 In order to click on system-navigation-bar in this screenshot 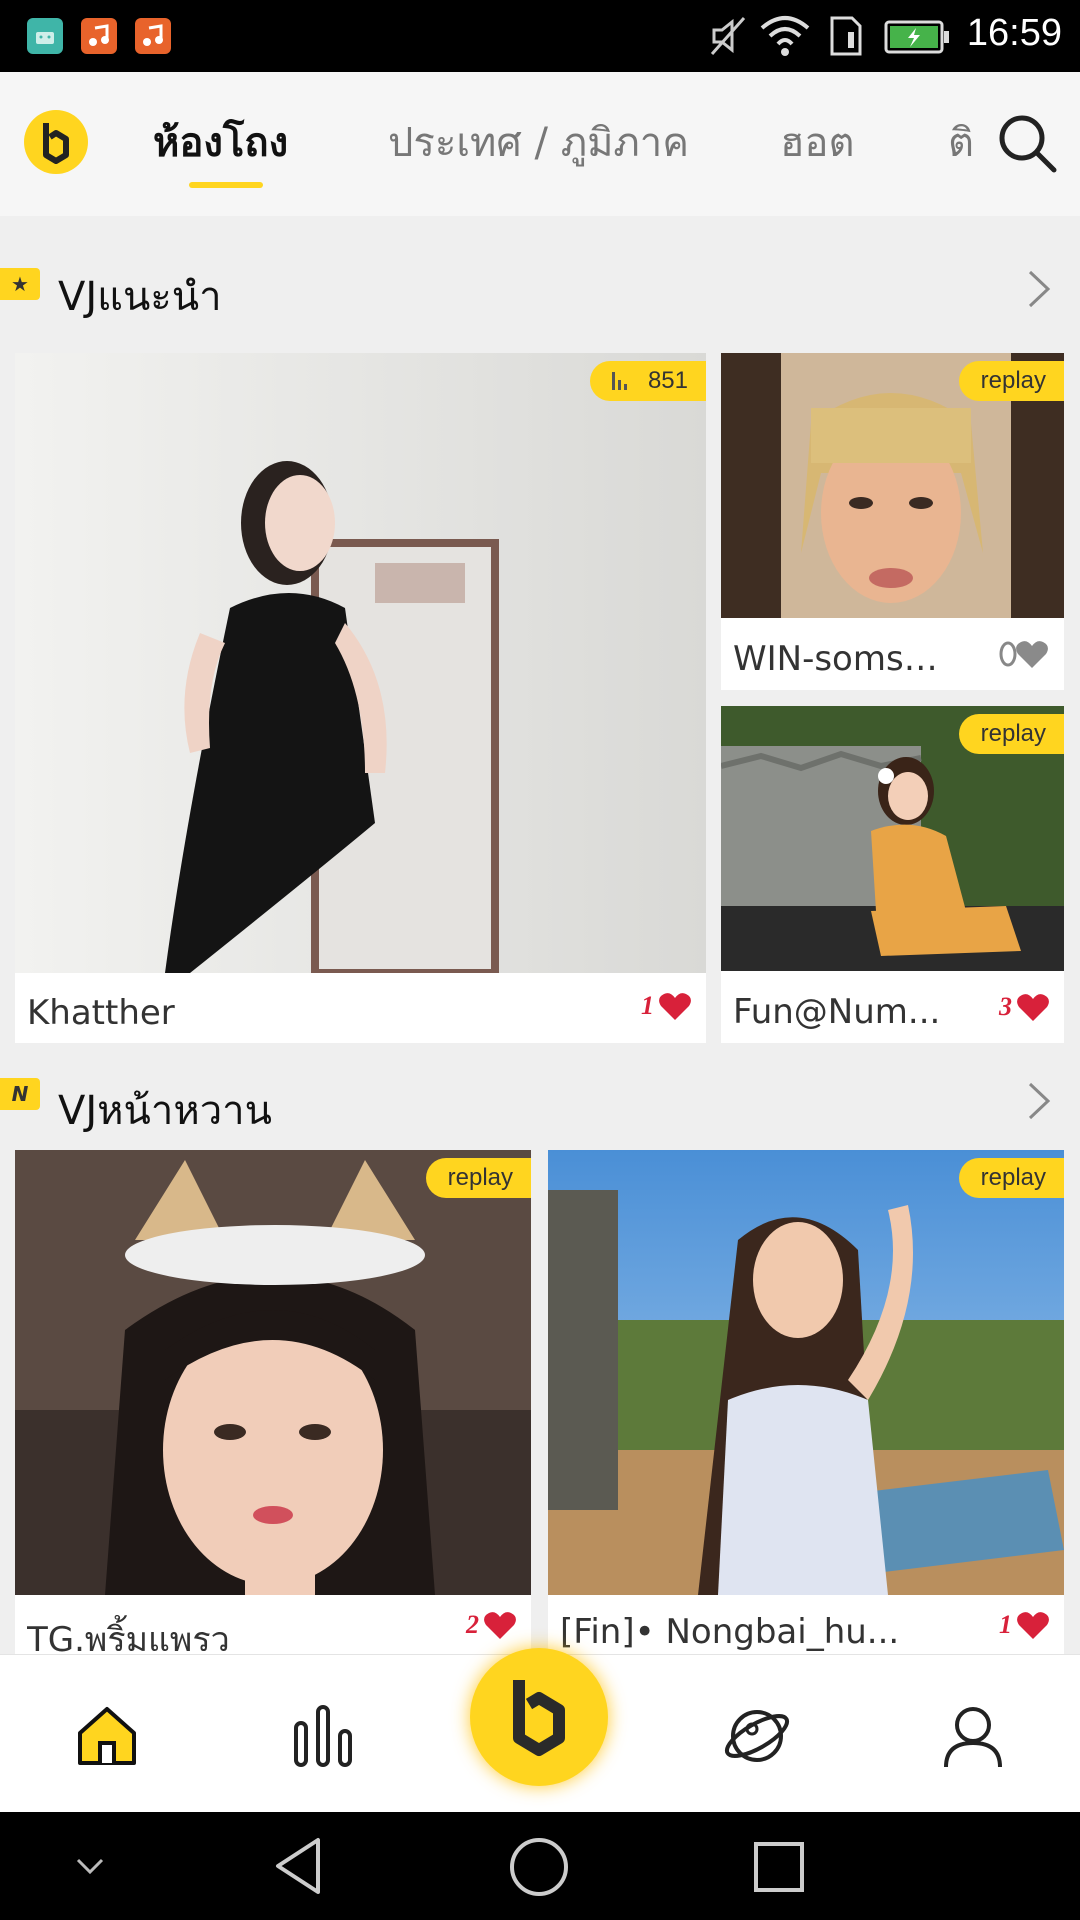, I will do `click(540, 1866)`.